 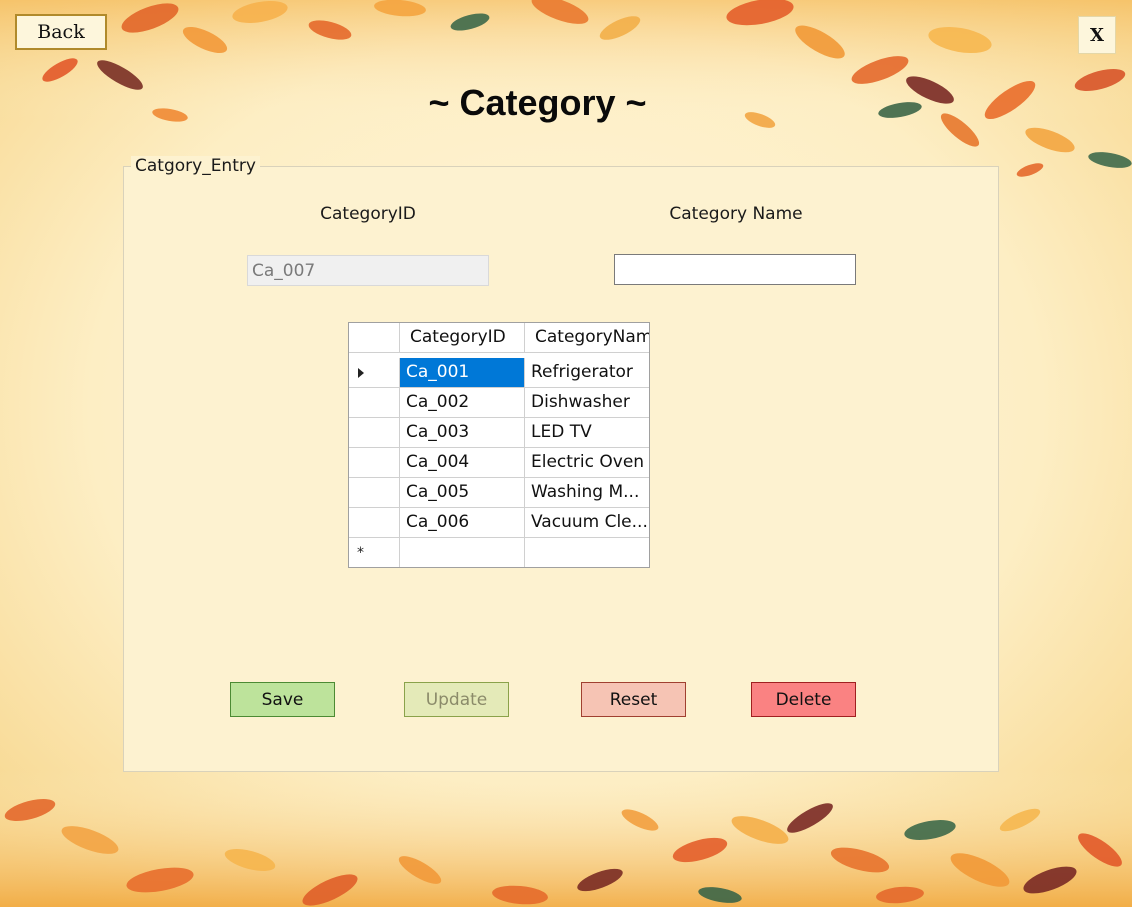 What do you see at coordinates (462, 552) in the screenshot?
I see `cell-category-id` at bounding box center [462, 552].